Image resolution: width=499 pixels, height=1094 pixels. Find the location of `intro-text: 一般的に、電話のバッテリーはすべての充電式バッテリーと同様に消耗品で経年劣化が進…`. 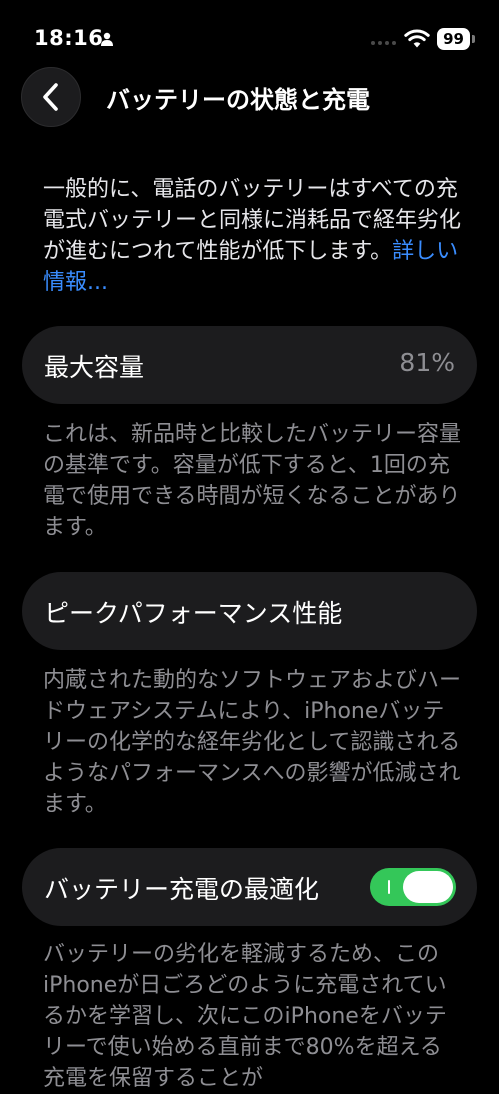

intro-text: 一般的に、電話のバッテリーはすべての充電式バッテリーと同様に消耗品で経年劣化が進… is located at coordinates (253, 236).